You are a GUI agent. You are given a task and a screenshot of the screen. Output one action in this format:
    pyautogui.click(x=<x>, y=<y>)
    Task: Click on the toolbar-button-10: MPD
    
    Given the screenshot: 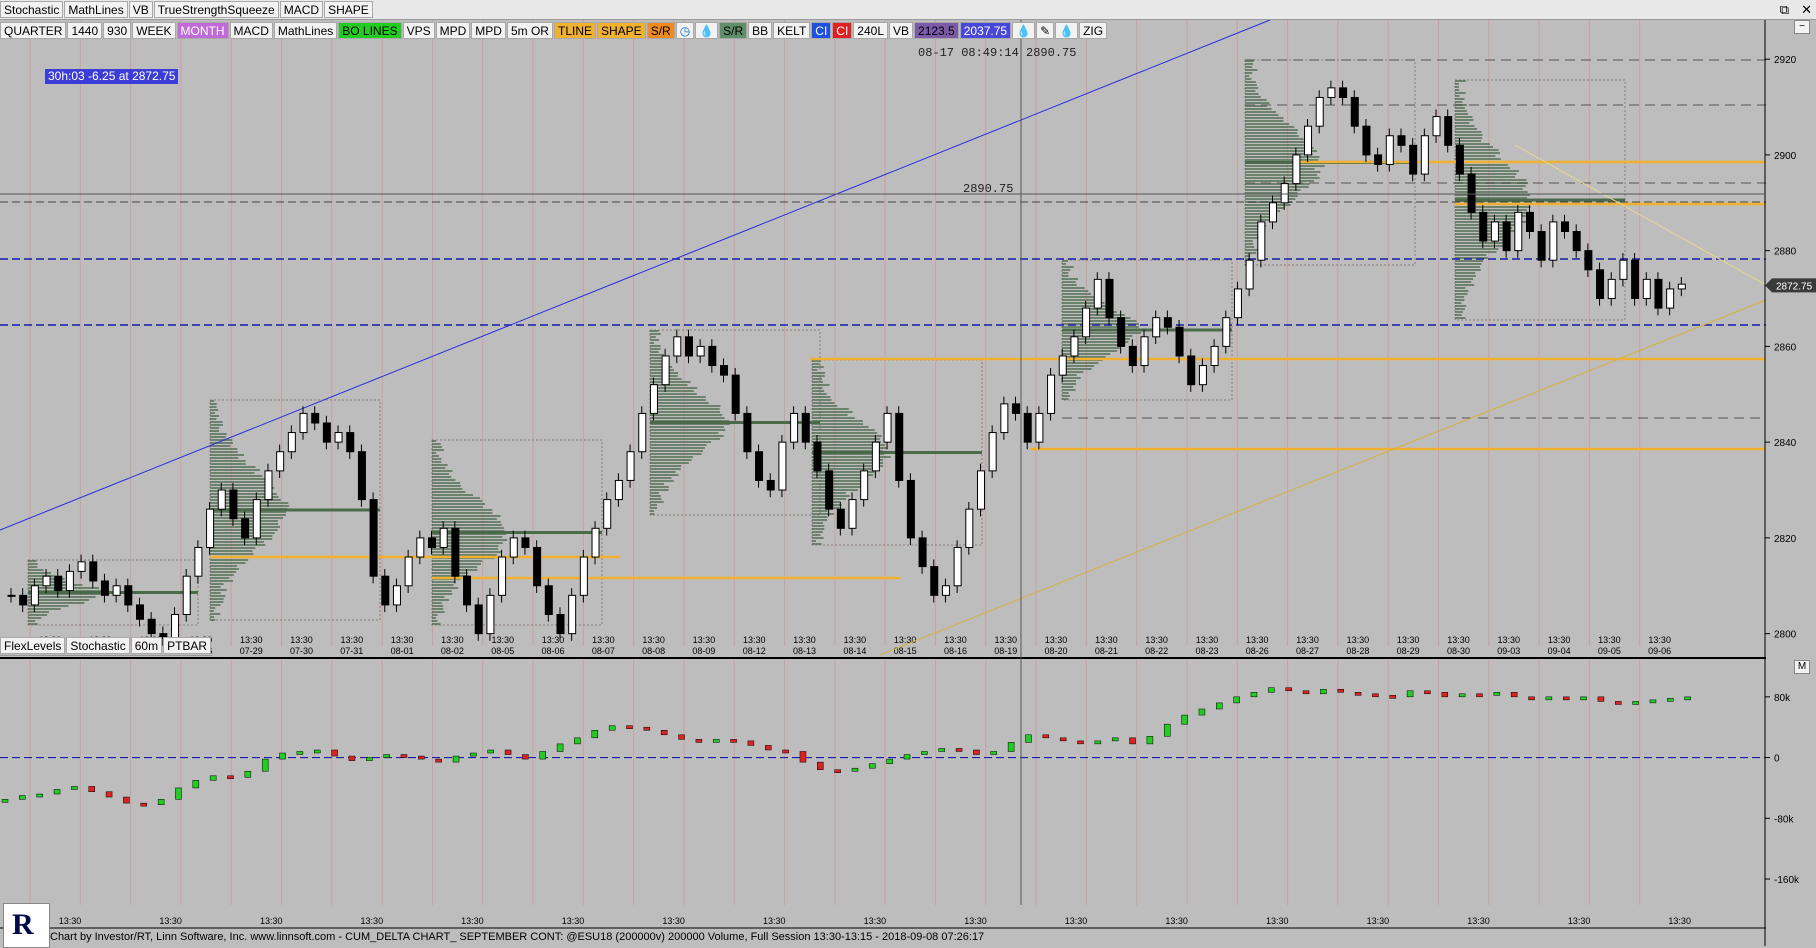 What is the action you would take?
    pyautogui.click(x=488, y=30)
    